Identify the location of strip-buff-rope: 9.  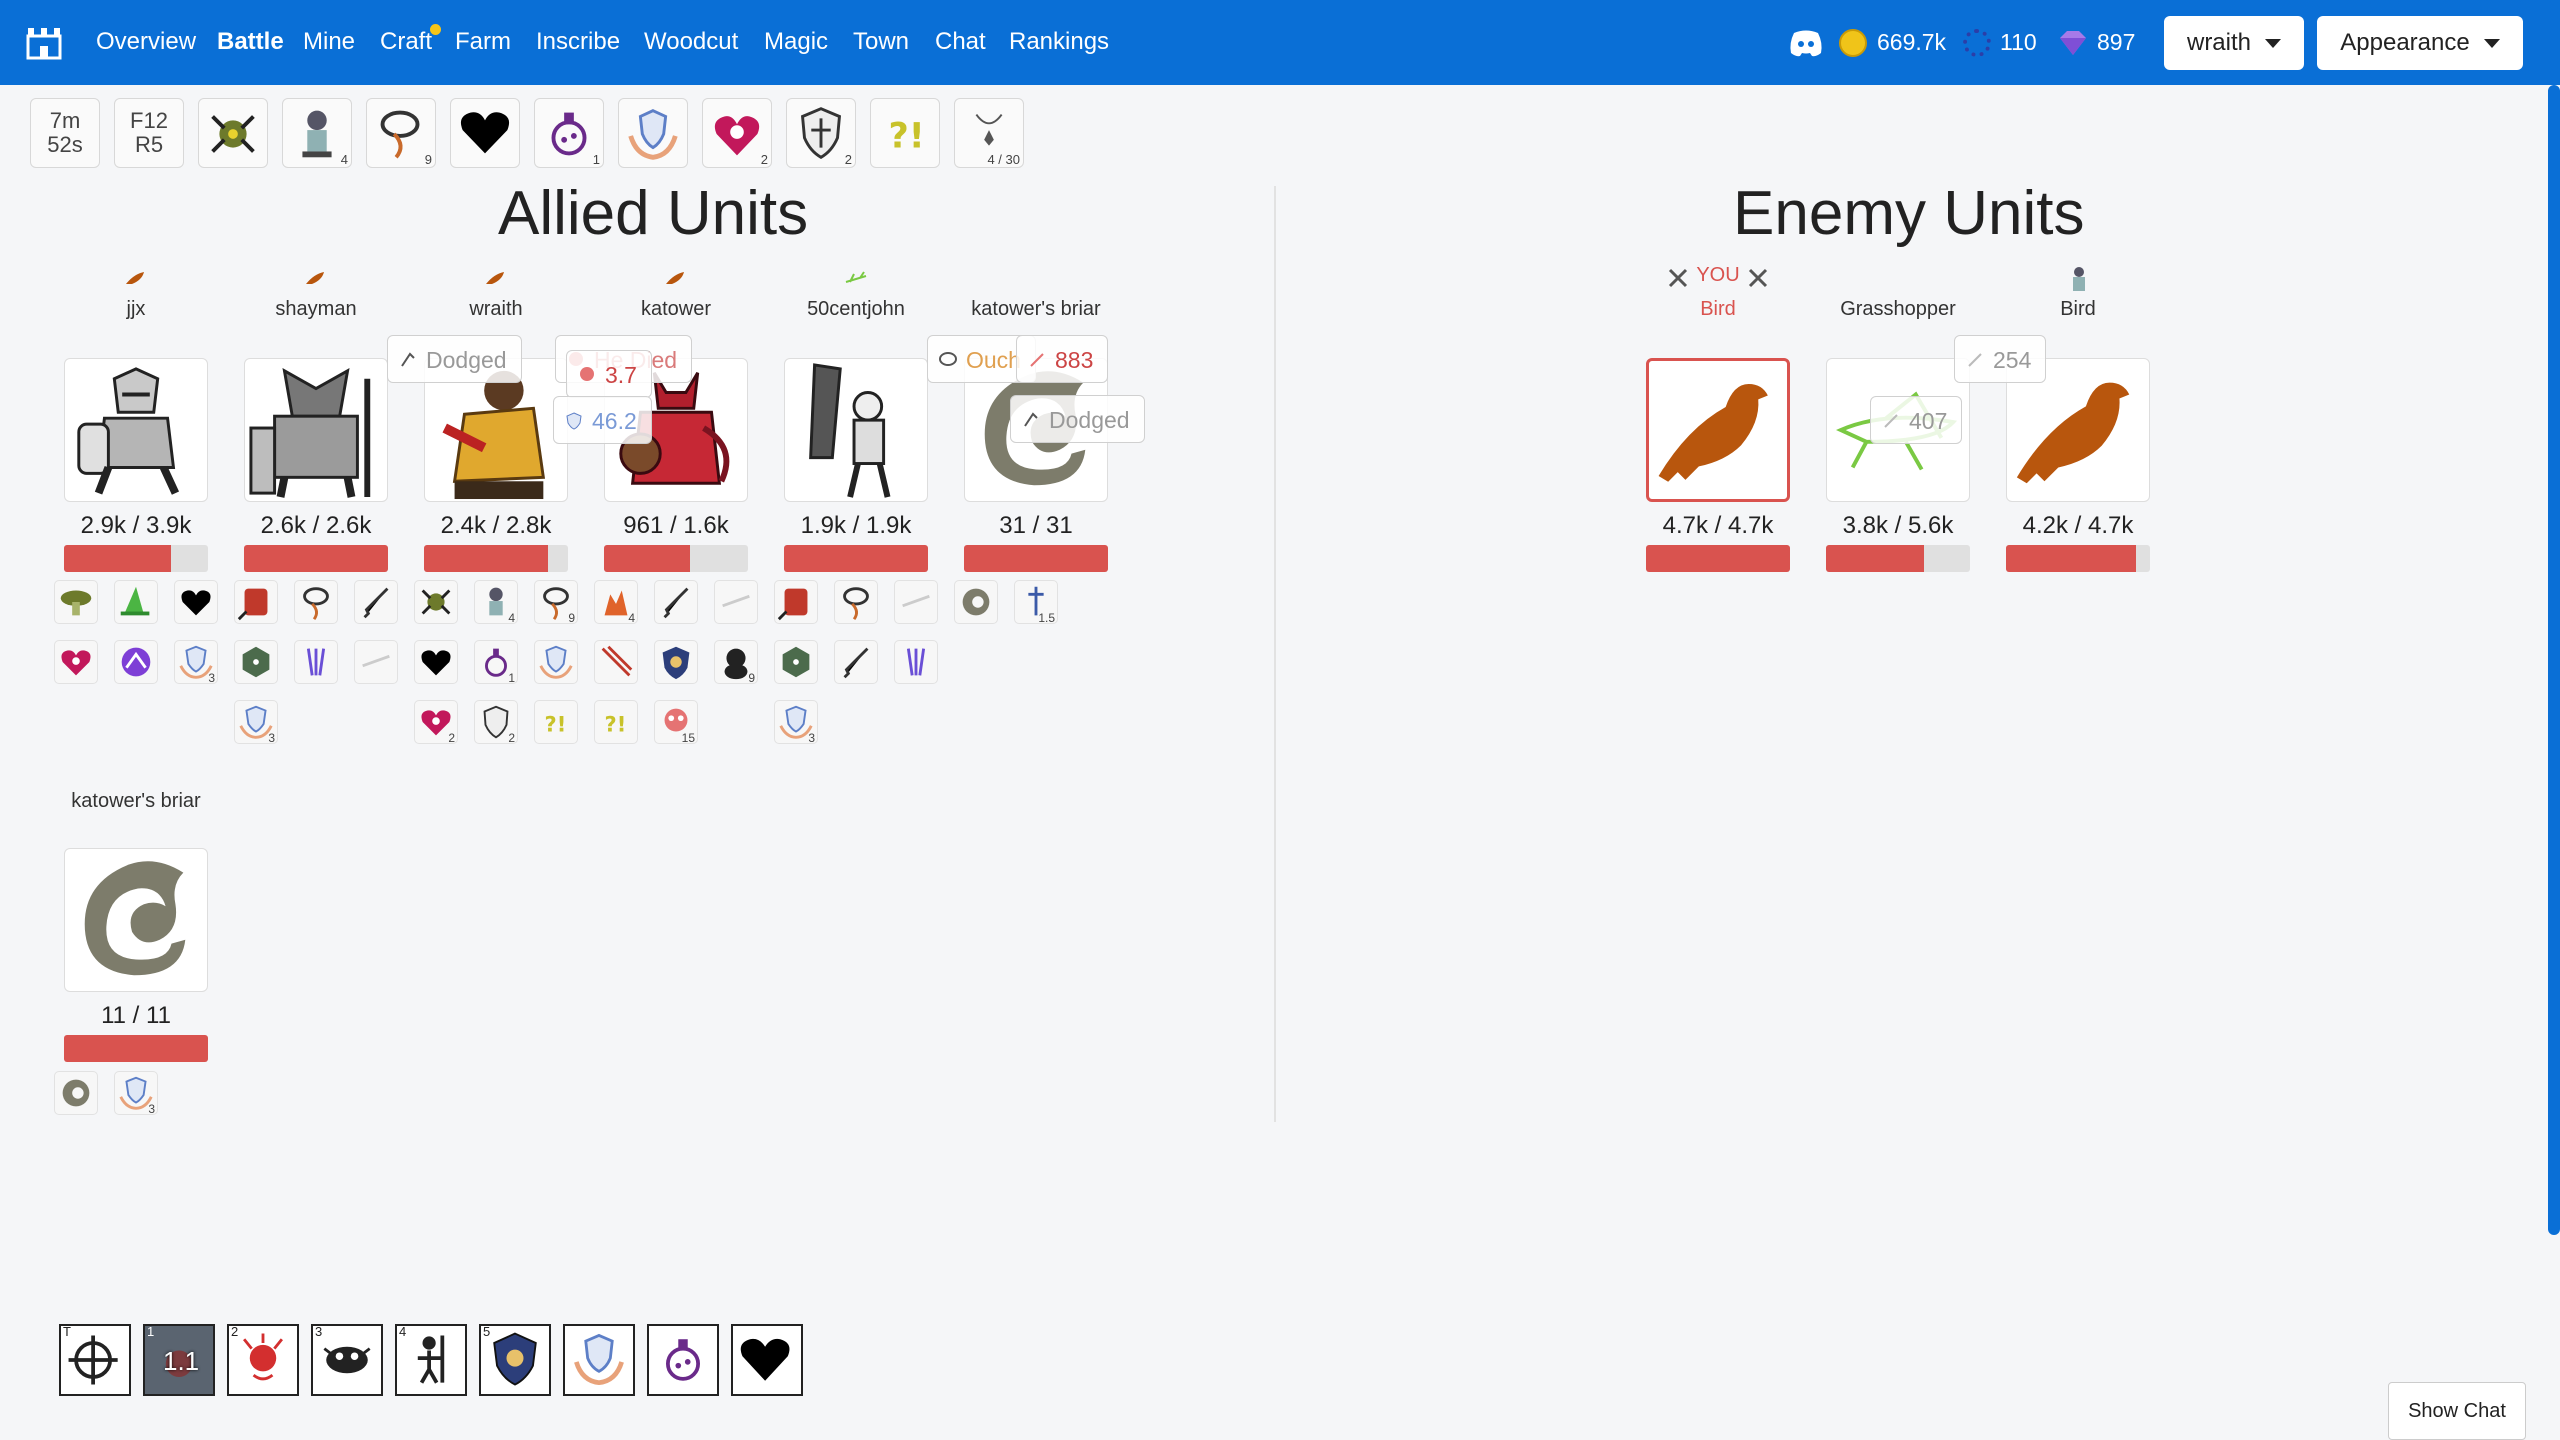
(401, 133).